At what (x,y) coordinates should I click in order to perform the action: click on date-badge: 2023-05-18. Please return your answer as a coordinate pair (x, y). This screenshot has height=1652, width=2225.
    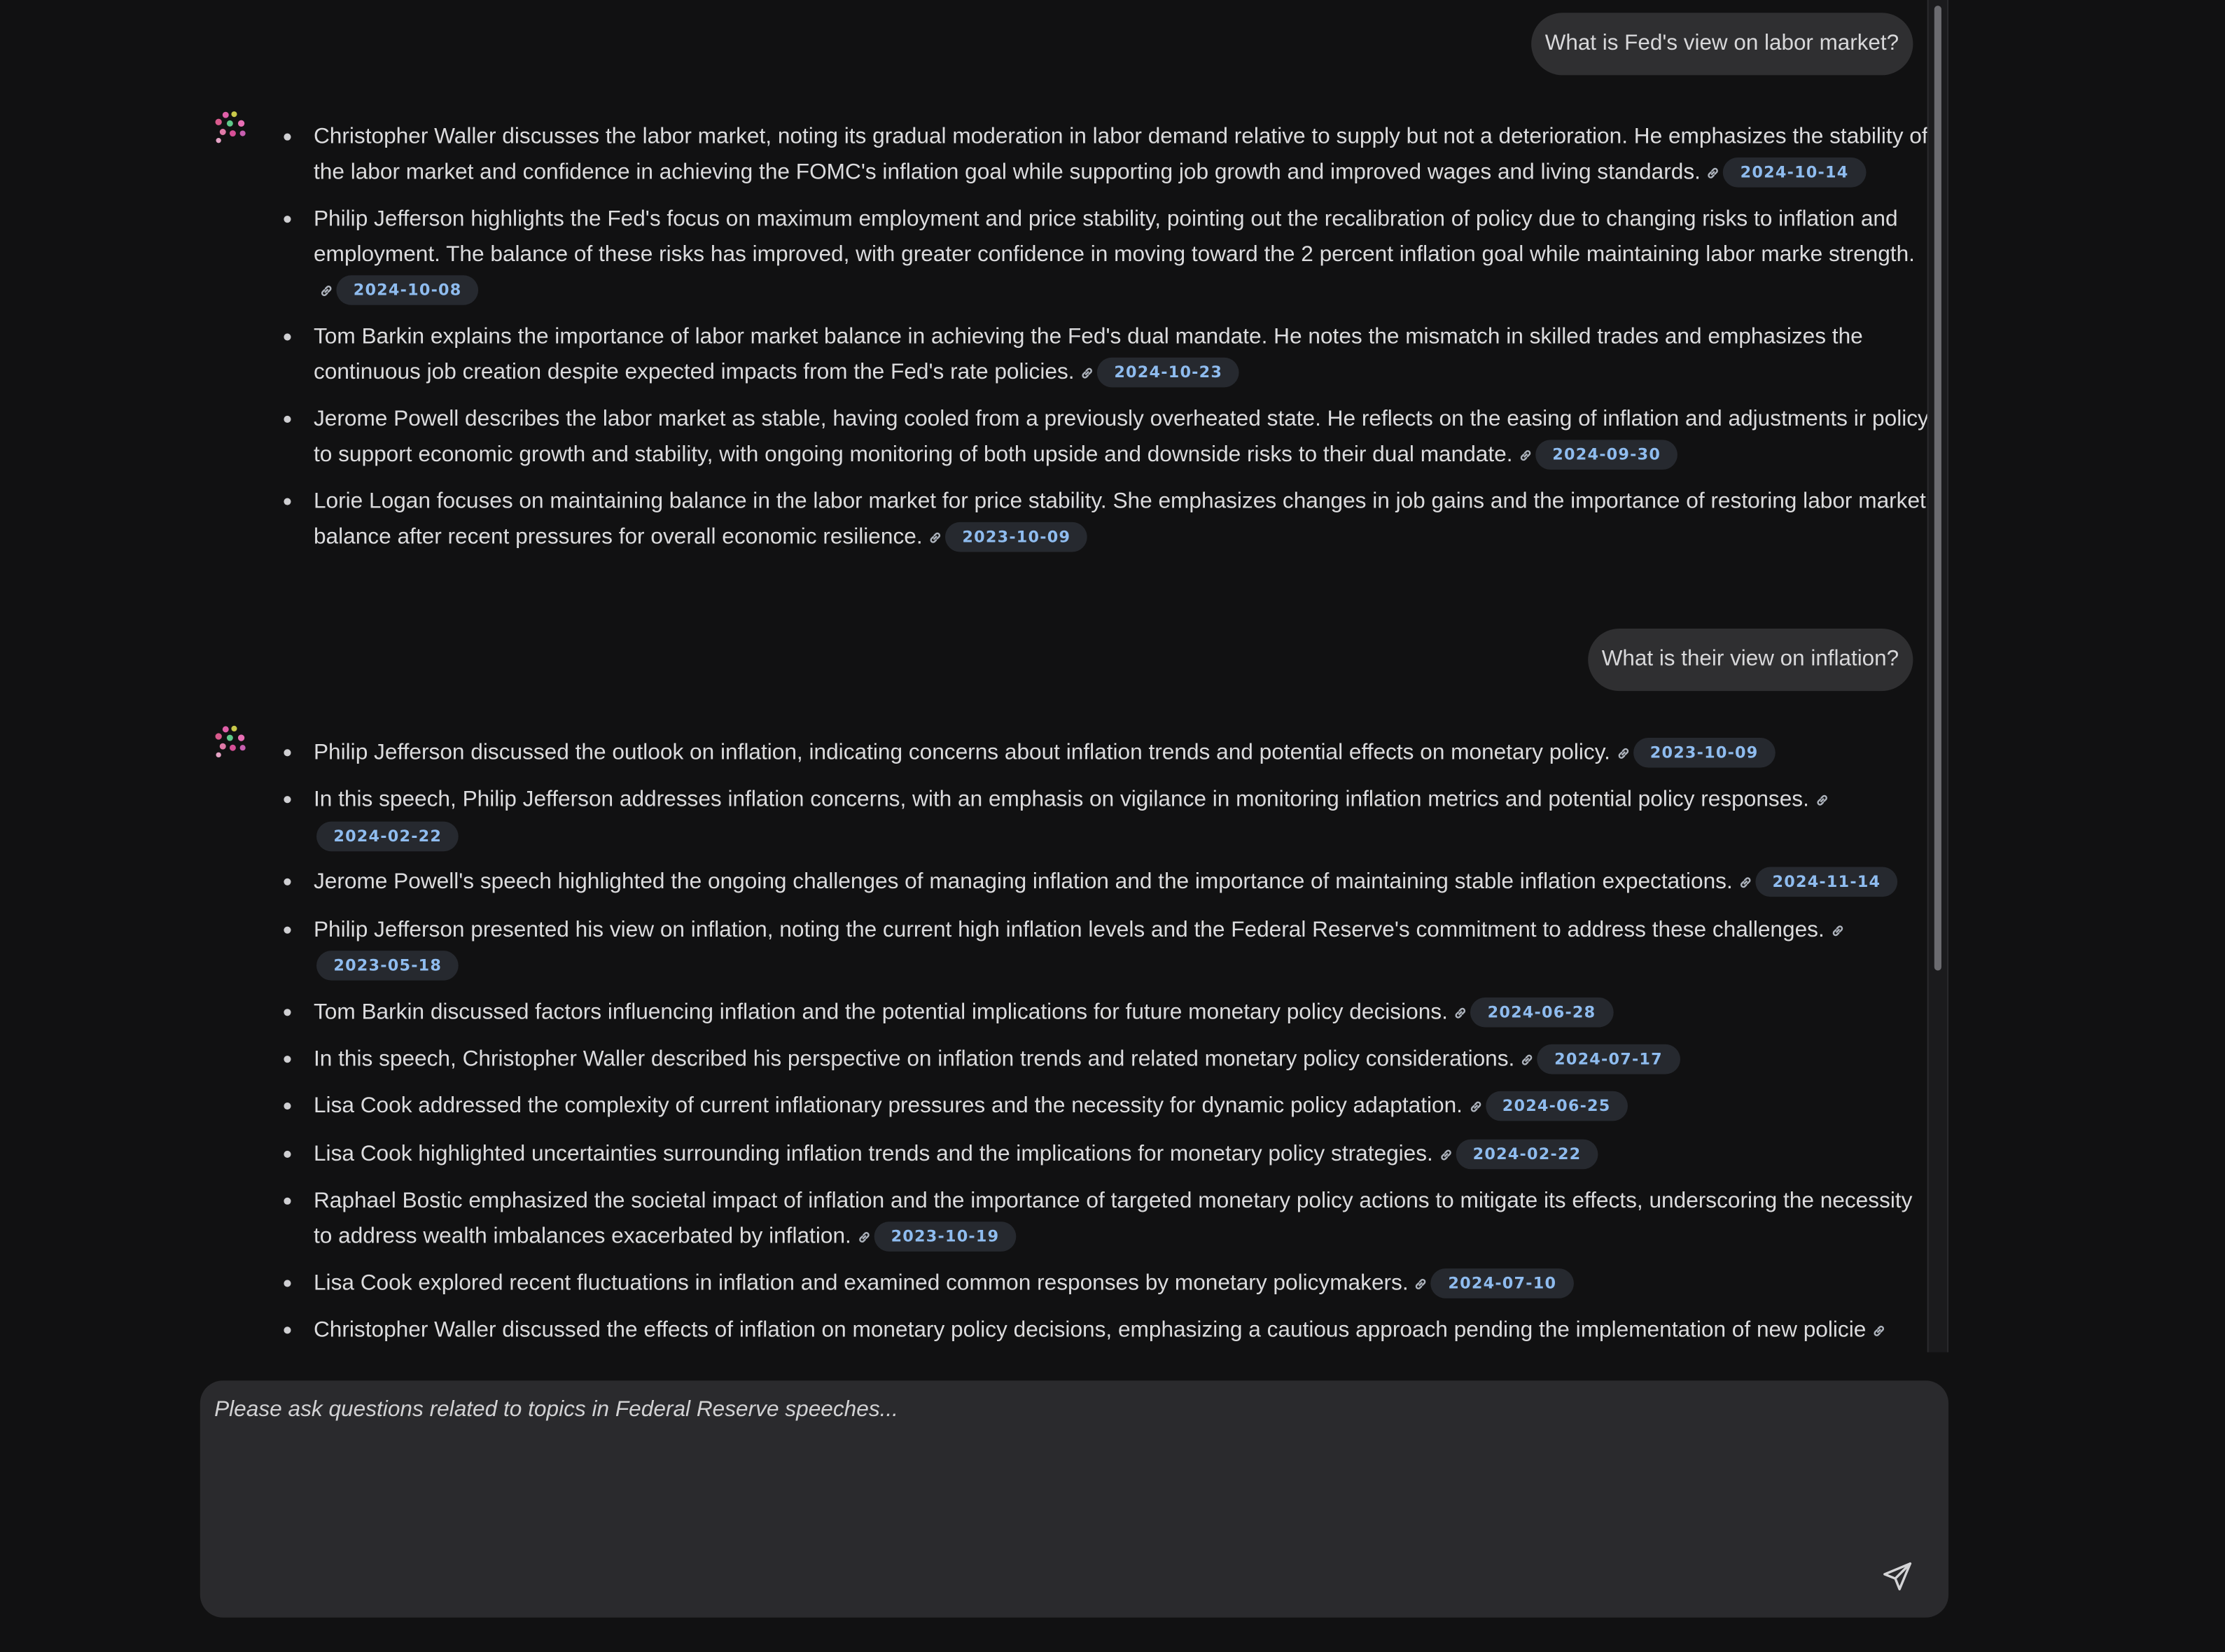
    Looking at the image, I should click on (387, 966).